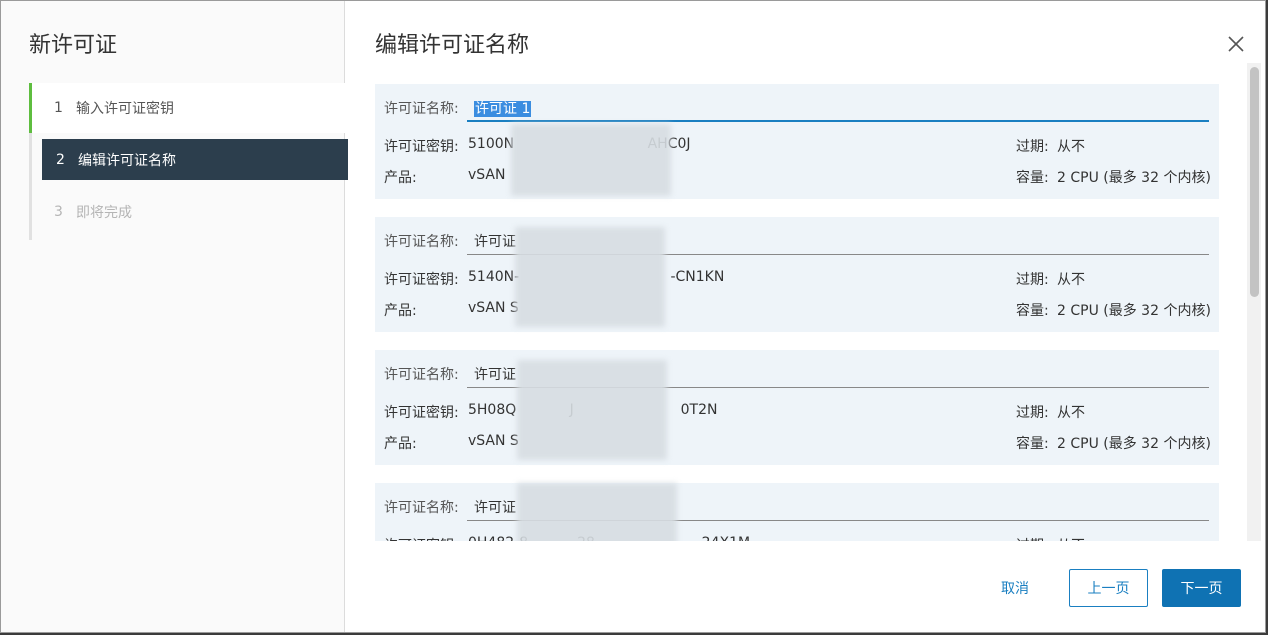 The width and height of the screenshot is (1268, 635). What do you see at coordinates (58, 108) in the screenshot?
I see `step-number: 1` at bounding box center [58, 108].